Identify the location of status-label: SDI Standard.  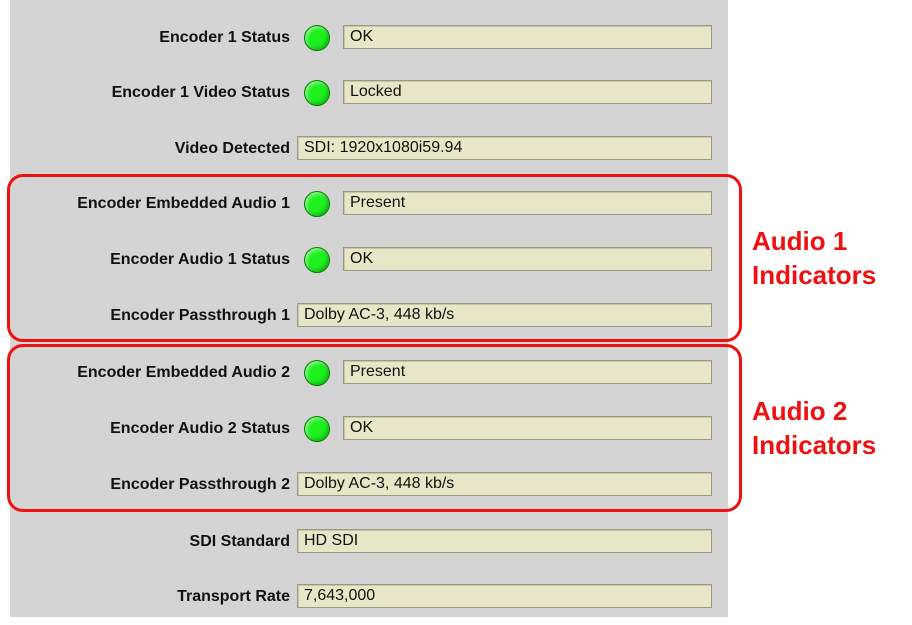
(239, 541).